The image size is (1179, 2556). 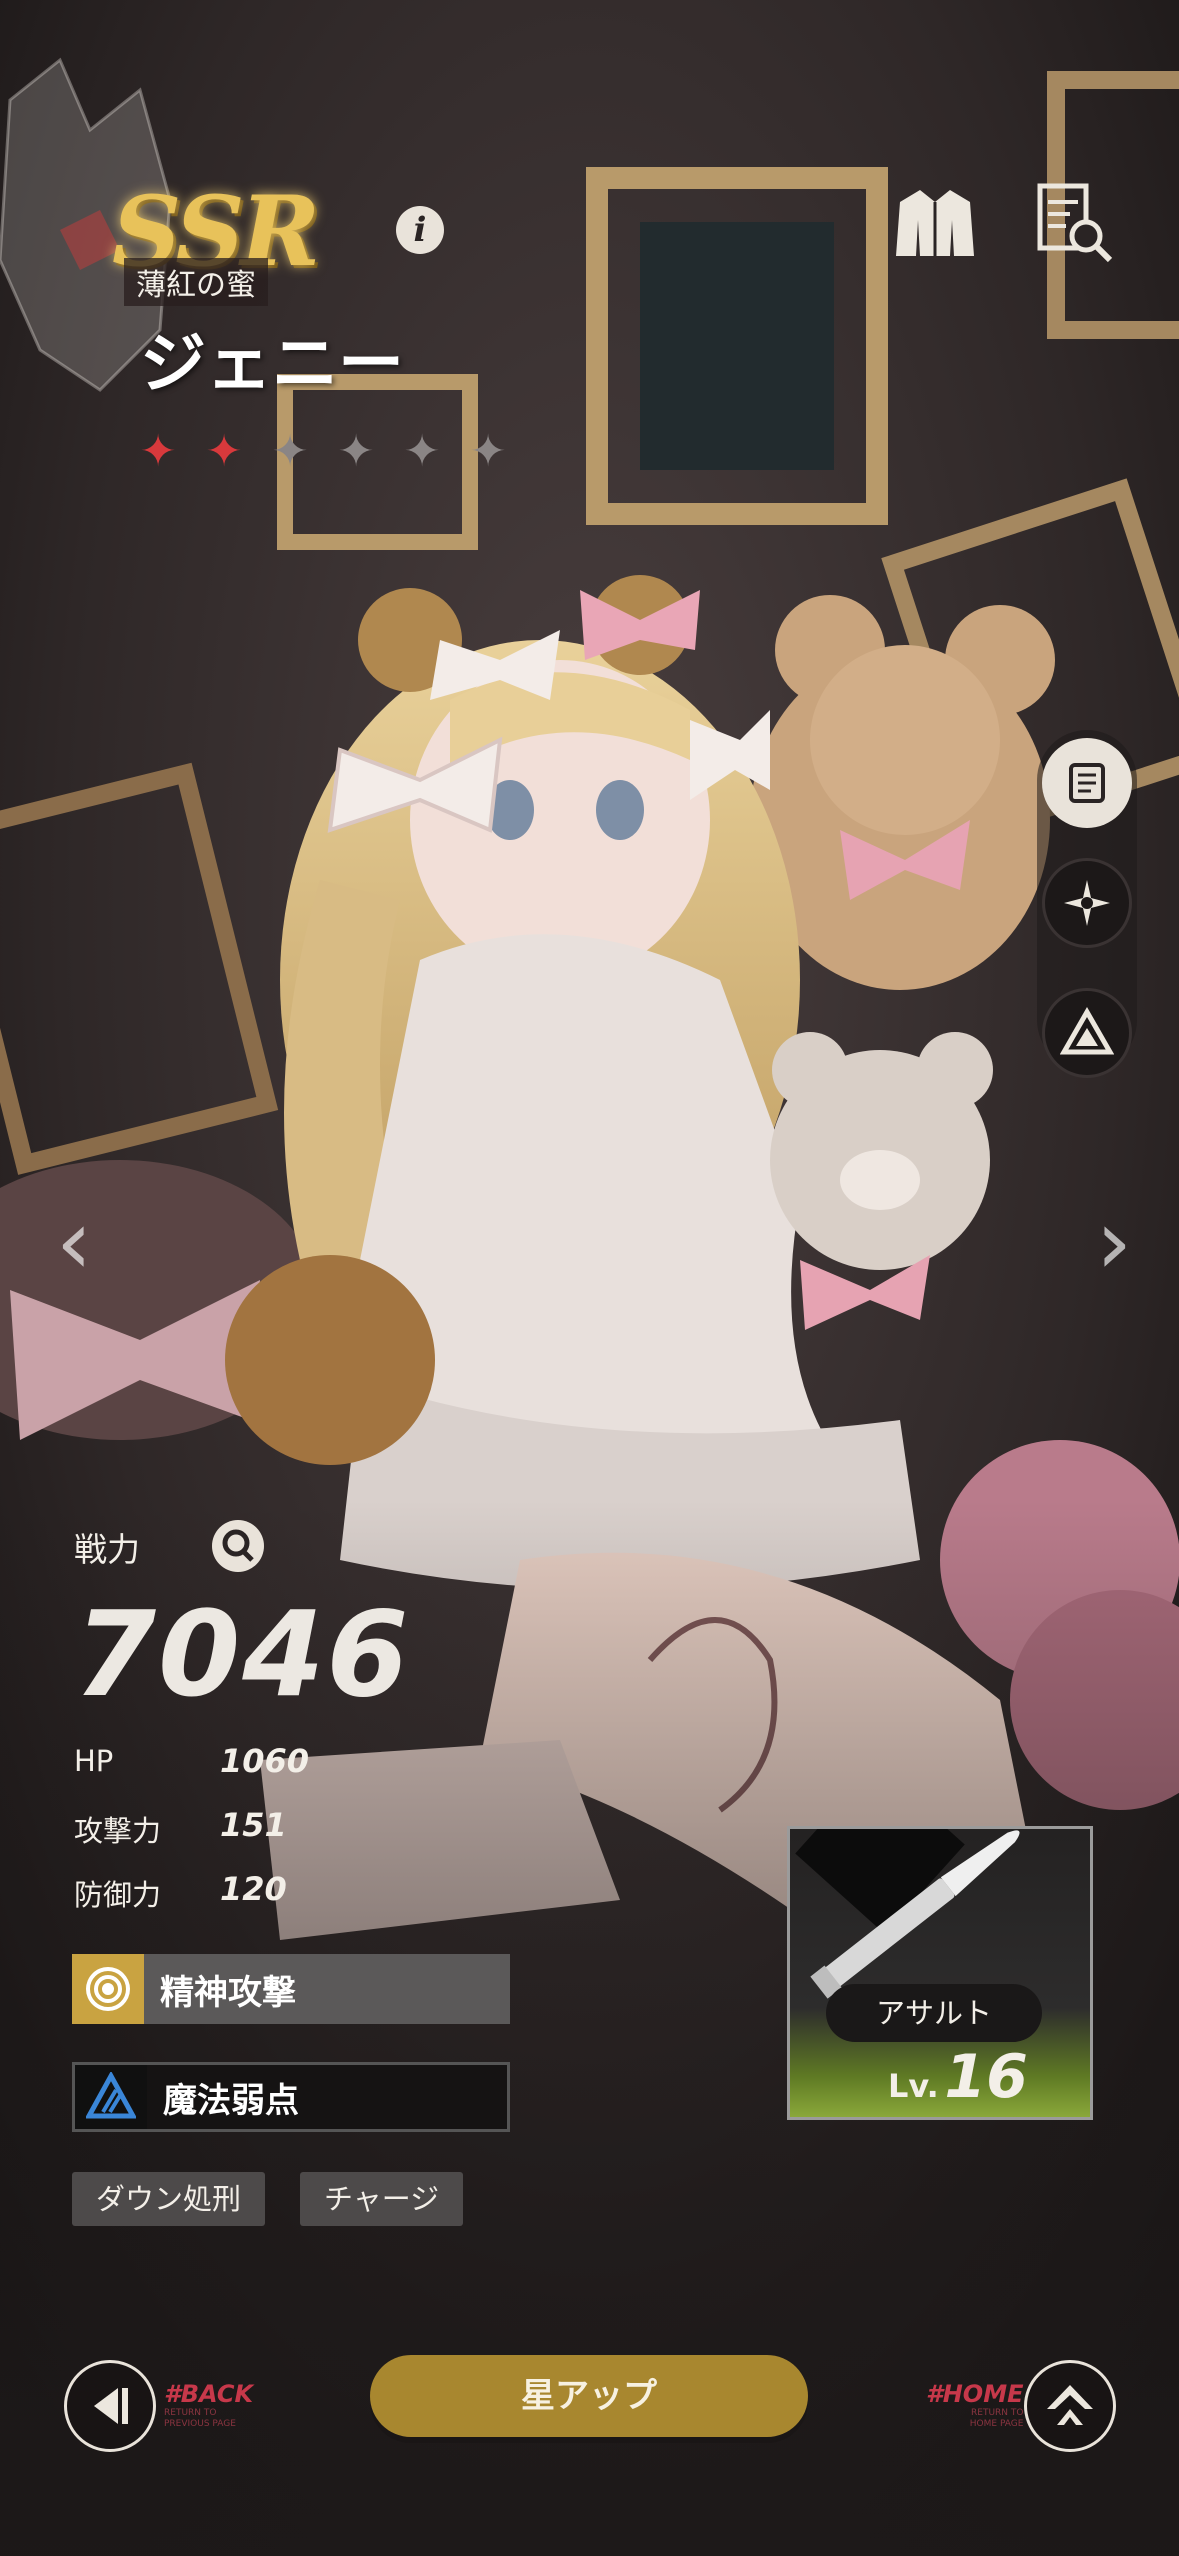 What do you see at coordinates (111, 2097) in the screenshot?
I see `triangle-weakness-icon` at bounding box center [111, 2097].